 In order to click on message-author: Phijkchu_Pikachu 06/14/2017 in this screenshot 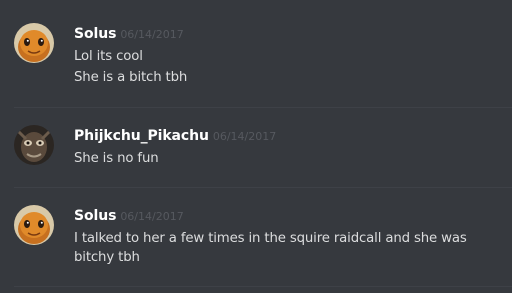, I will do `click(175, 136)`.